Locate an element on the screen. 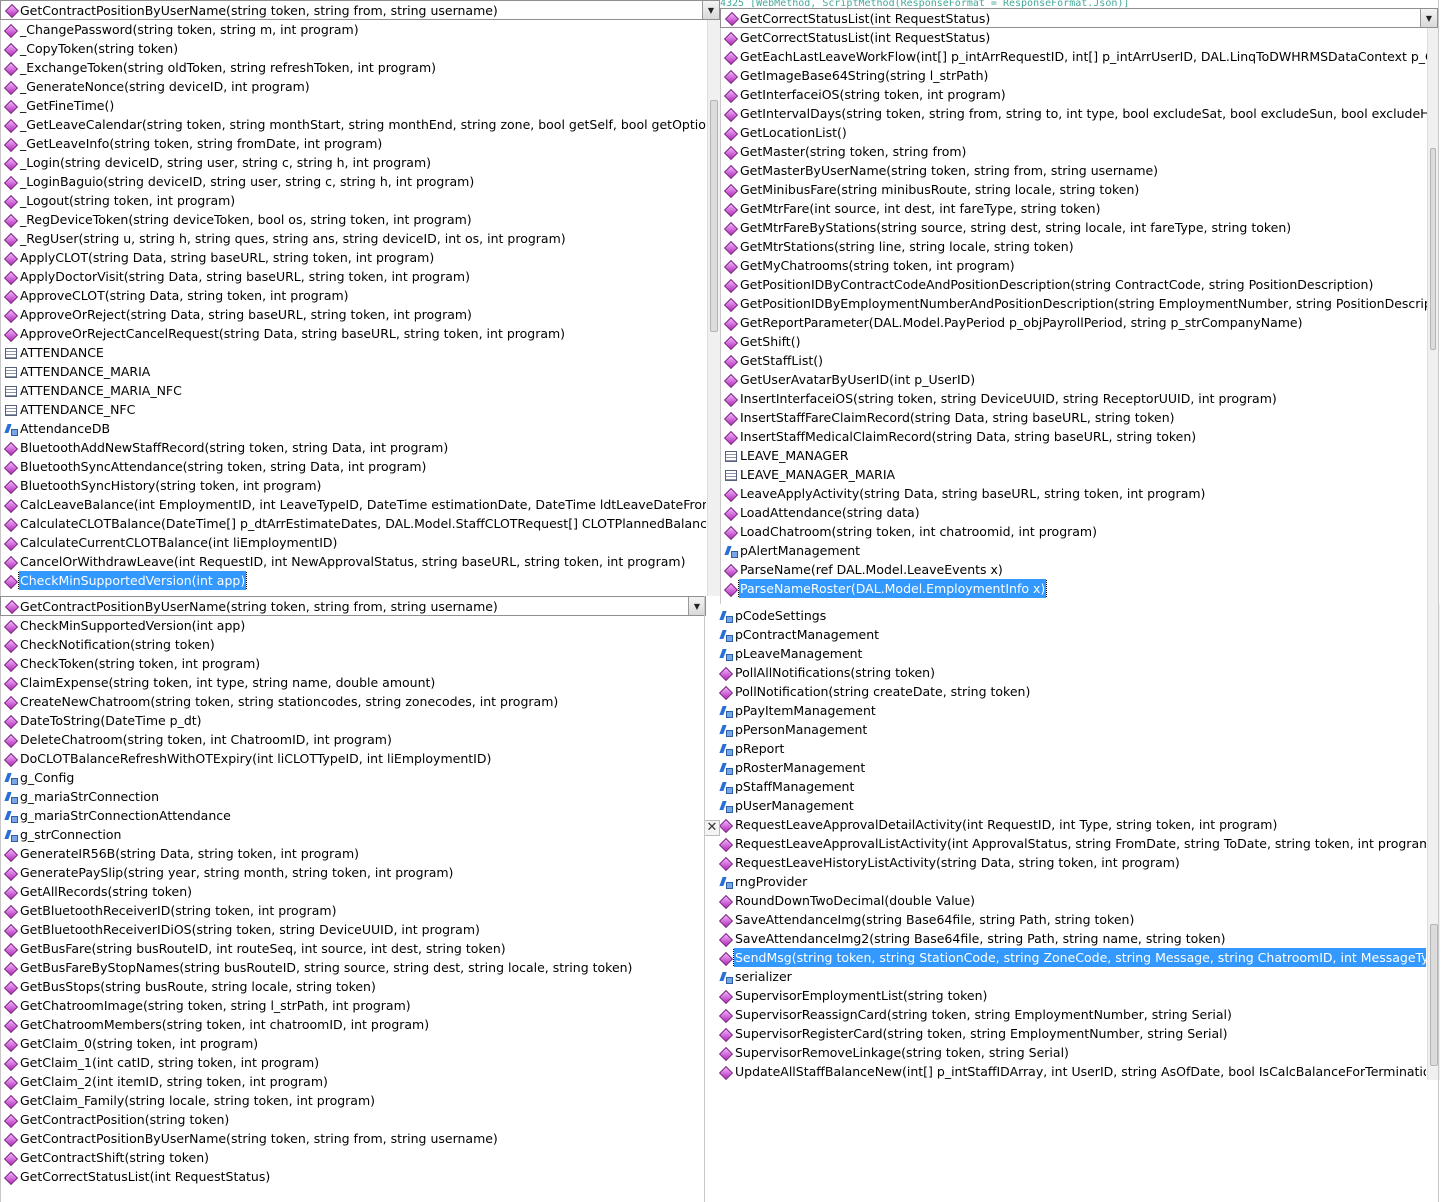 The height and width of the screenshot is (1202, 1447). list-item: LEAVE_MANAGER_MARIA is located at coordinates (1074, 474).